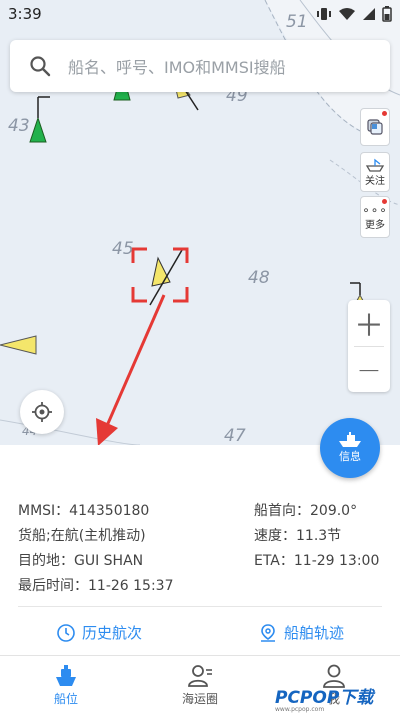  I want to click on status-time: 3:39, so click(25, 14).